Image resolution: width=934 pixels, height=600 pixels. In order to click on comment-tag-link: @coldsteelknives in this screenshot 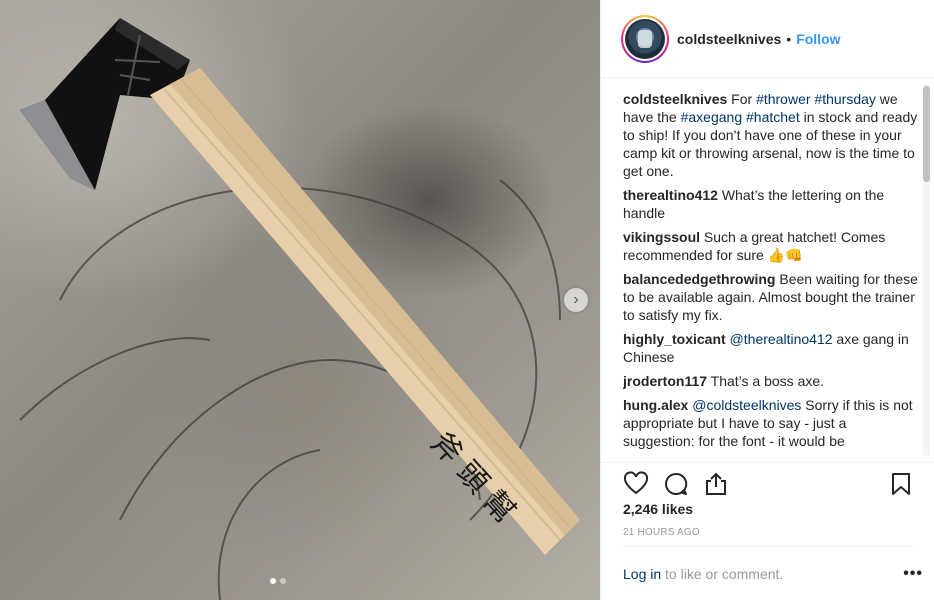, I will do `click(746, 405)`.